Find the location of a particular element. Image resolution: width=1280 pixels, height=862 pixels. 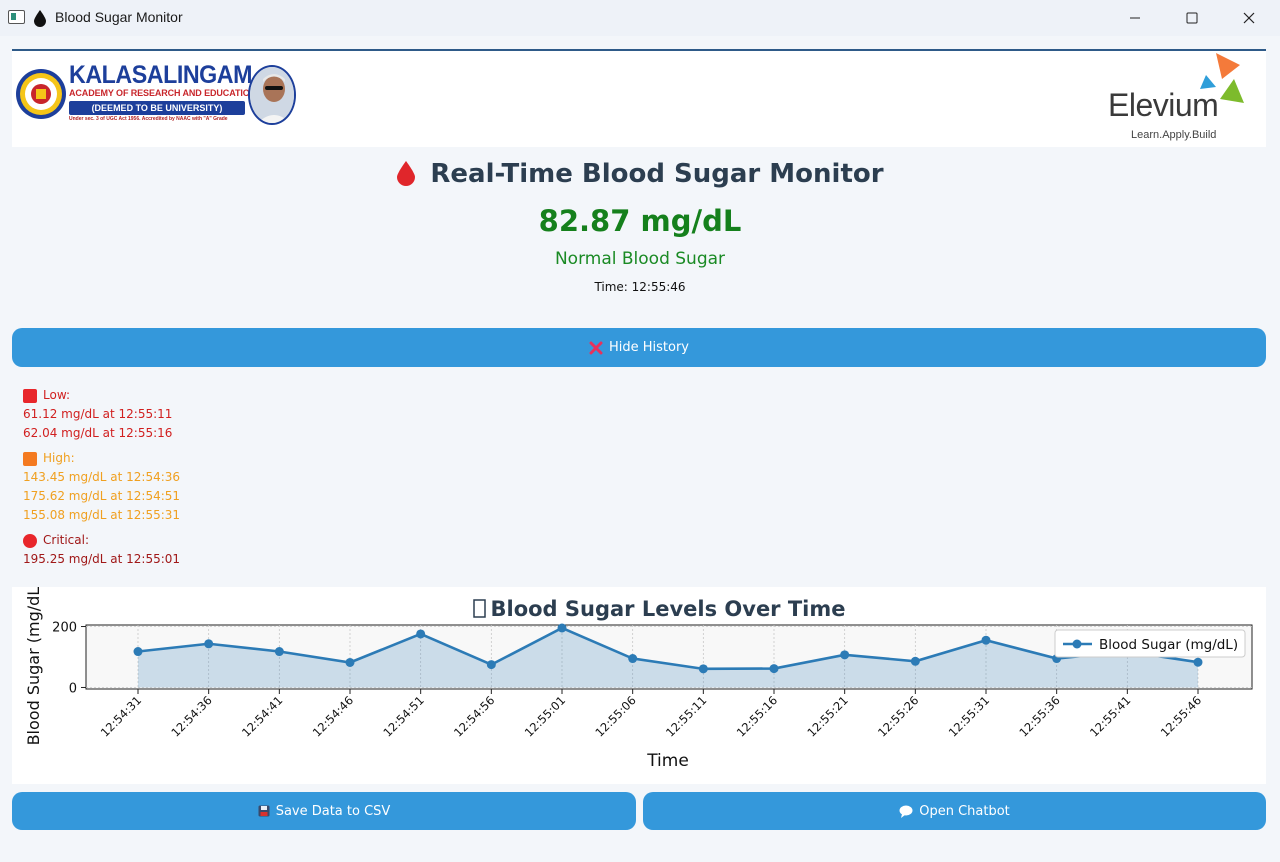

history-critical: Critical: 195.25 mg/dL at 12:55:01 is located at coordinates (101, 550).